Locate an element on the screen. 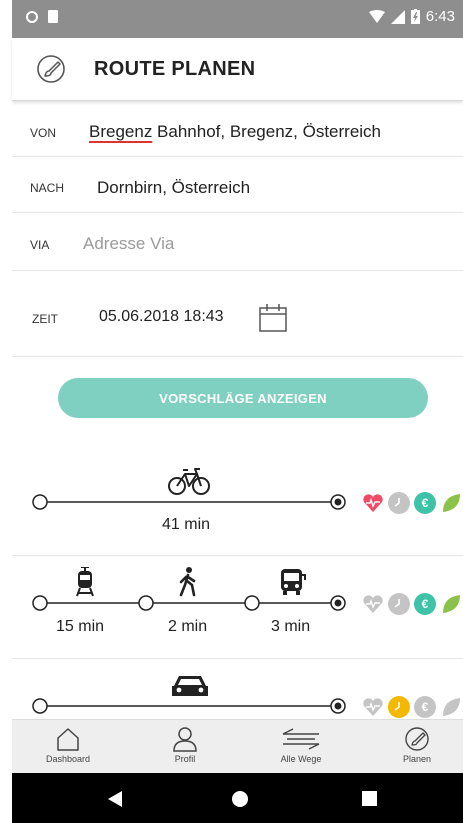 The width and height of the screenshot is (463, 823). nav-alle-wege: Alle Wege is located at coordinates (301, 745).